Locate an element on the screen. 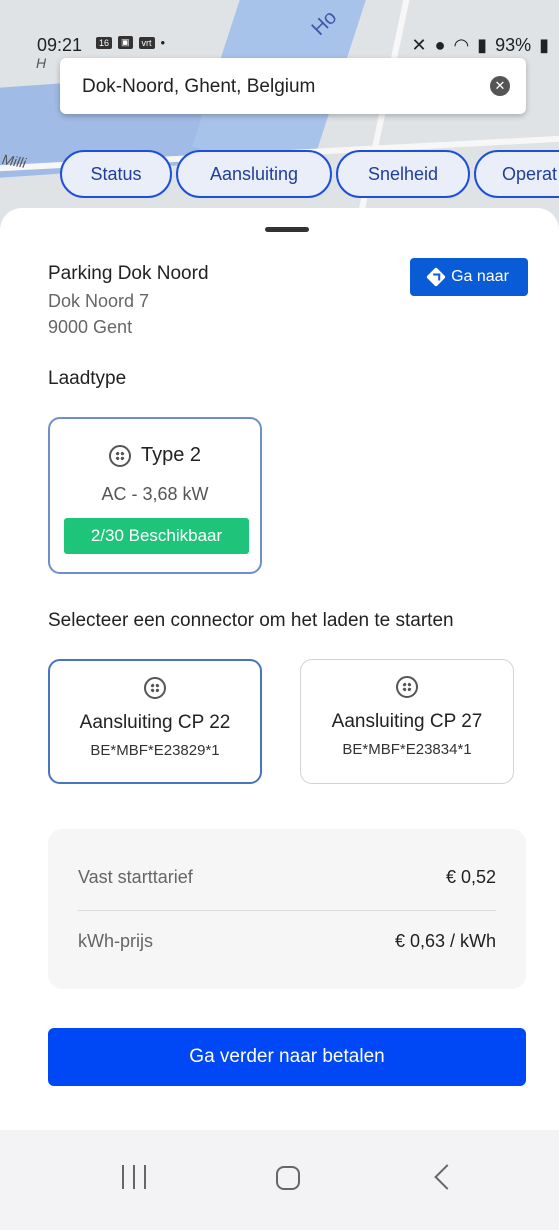  location-city: 9000 Gent is located at coordinates (90, 327).